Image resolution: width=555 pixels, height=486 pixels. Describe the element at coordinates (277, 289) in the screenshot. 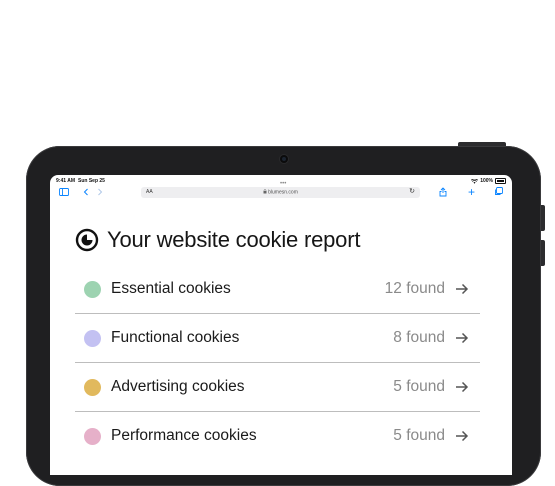

I see `cookie-row-essential: Essential cookies 12 found` at that location.